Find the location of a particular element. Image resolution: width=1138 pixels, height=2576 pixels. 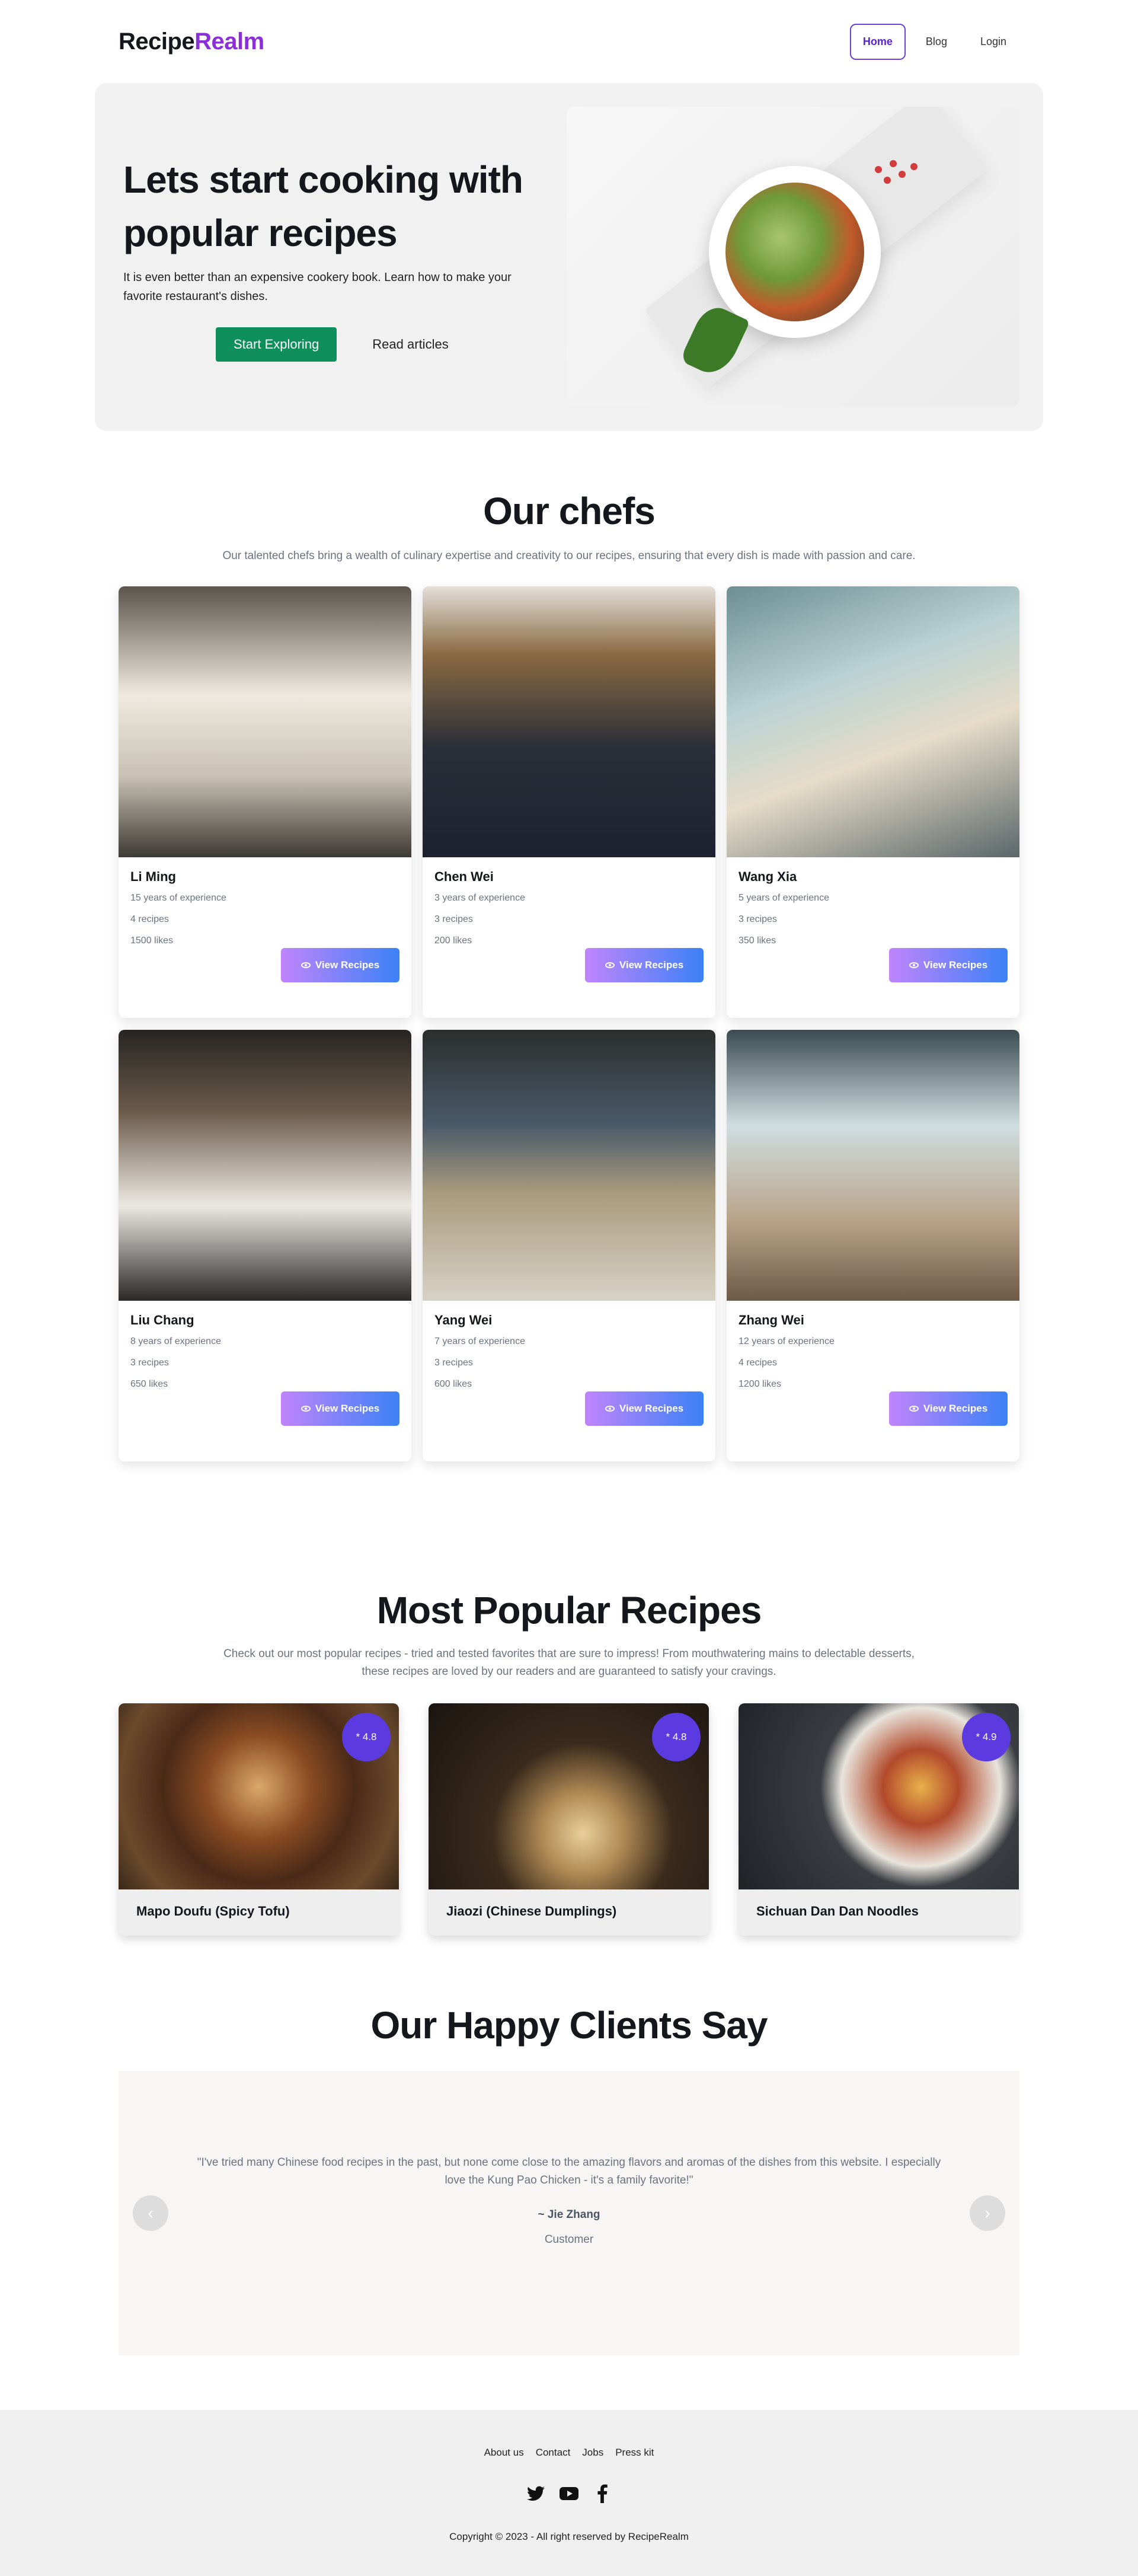

rating-badge: * 4.8 is located at coordinates (676, 1737).